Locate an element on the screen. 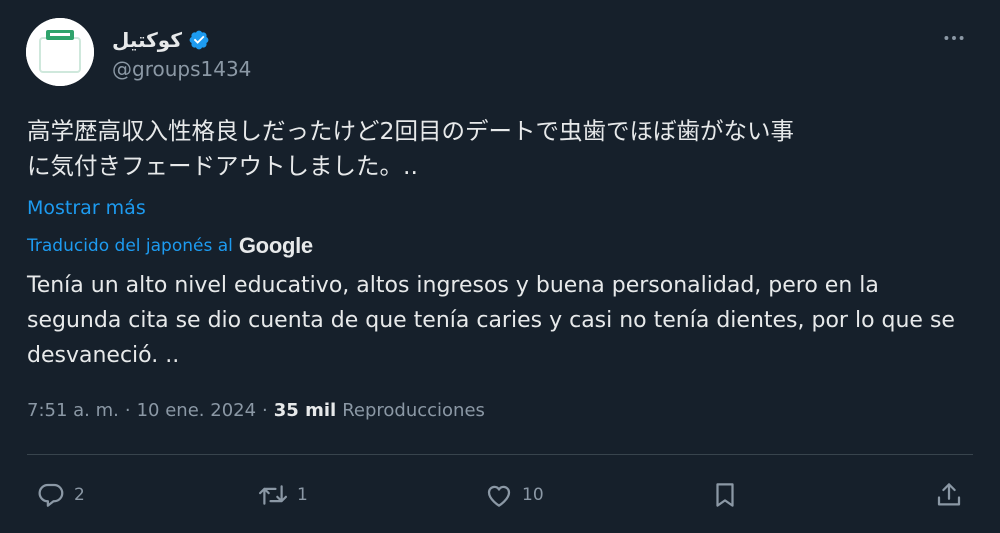 Image resolution: width=1000 pixels, height=533 pixels. translated-by-link: Traducido del japonés al is located at coordinates (130, 246).